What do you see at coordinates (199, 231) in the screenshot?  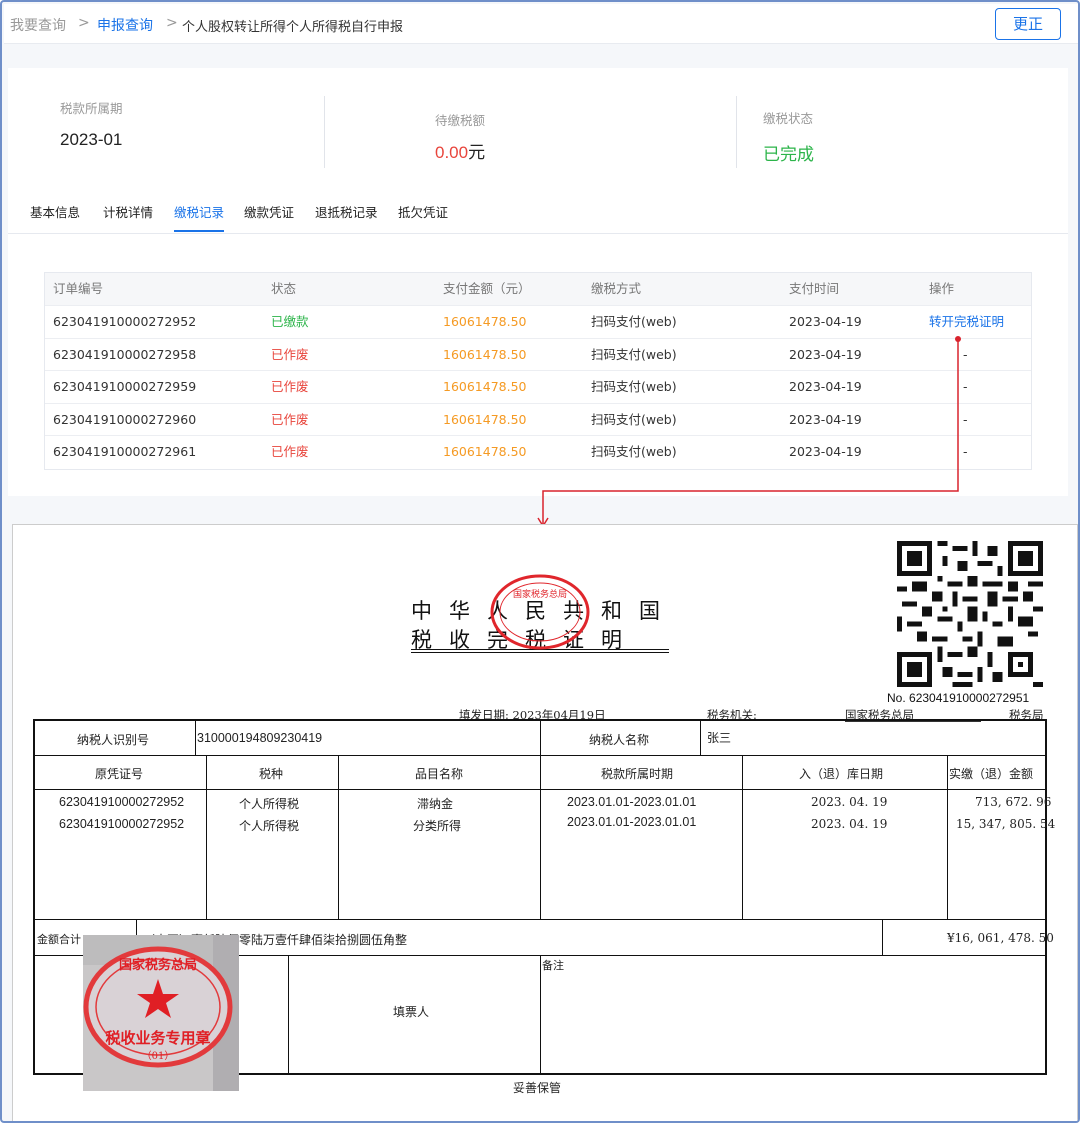 I see `active-tab-indicator` at bounding box center [199, 231].